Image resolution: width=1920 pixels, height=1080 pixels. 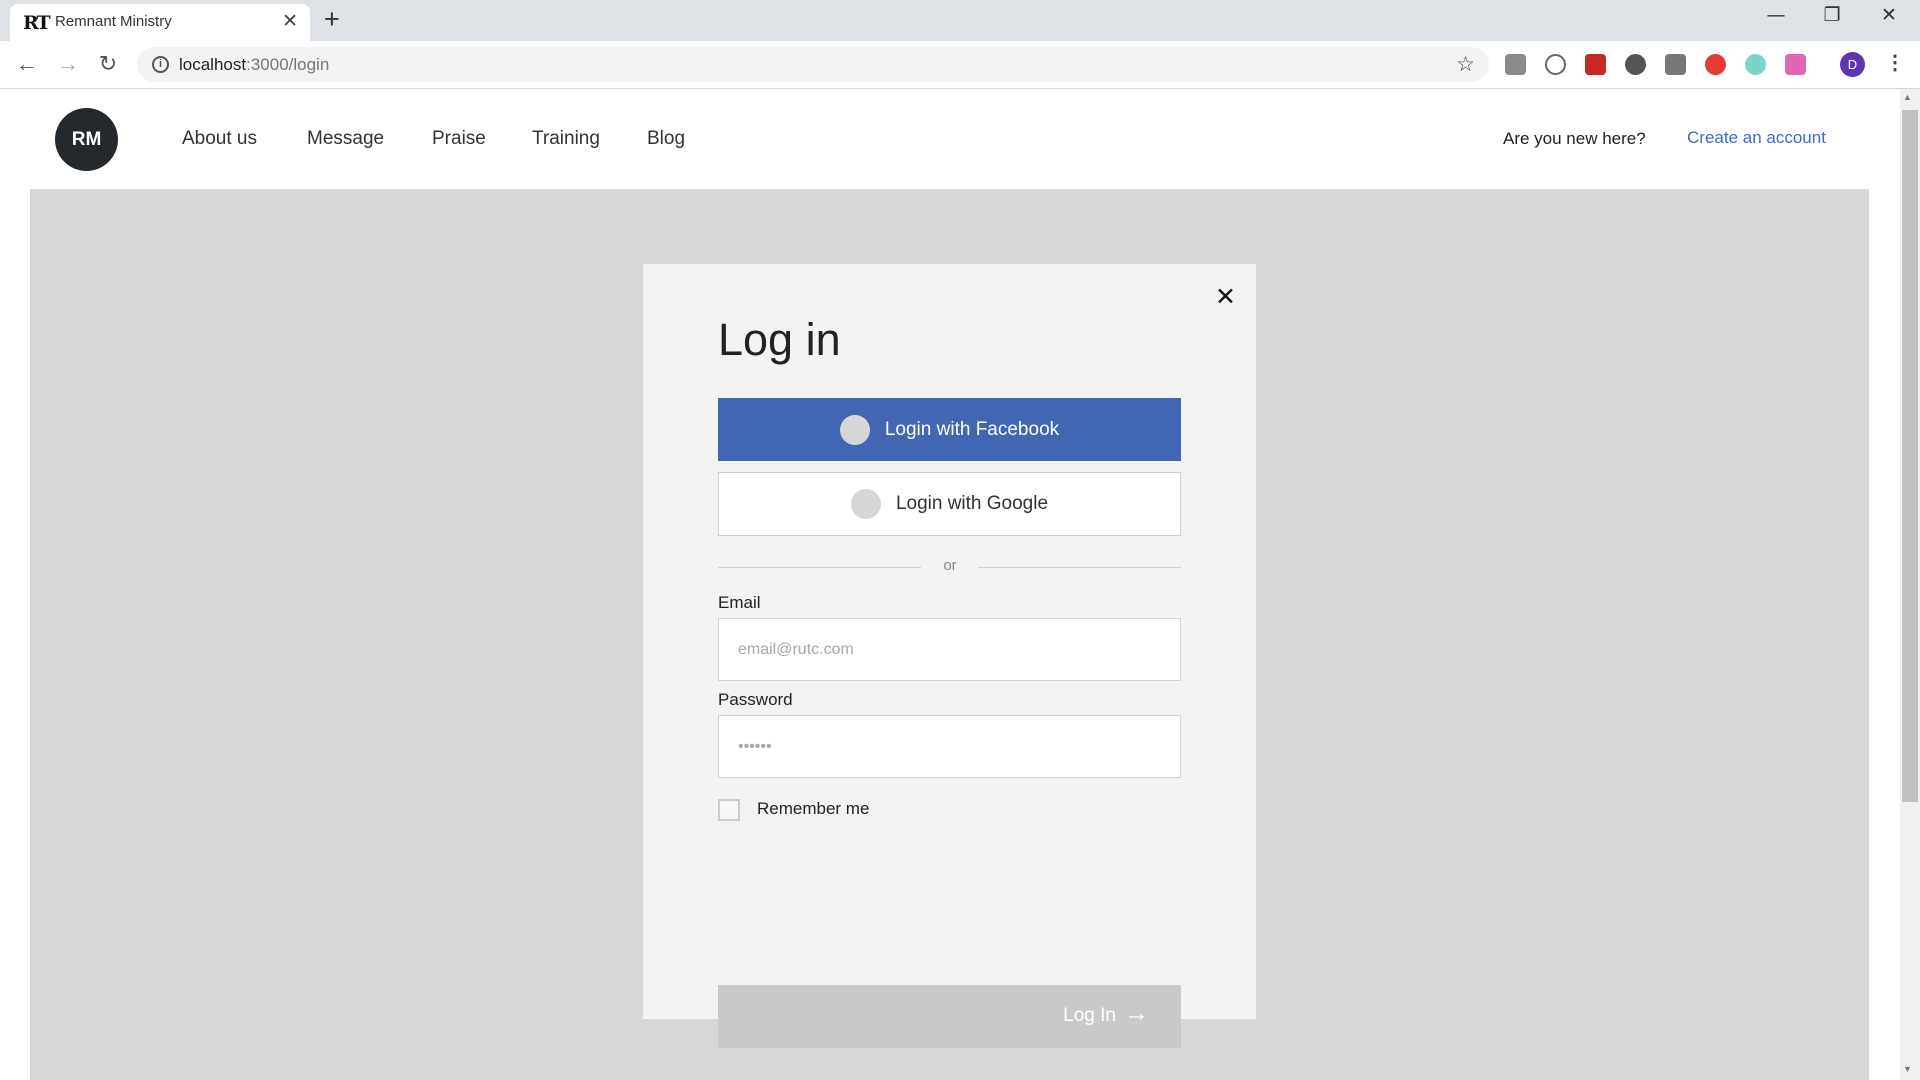 What do you see at coordinates (950, 565) in the screenshot?
I see `or-divider-text: or` at bounding box center [950, 565].